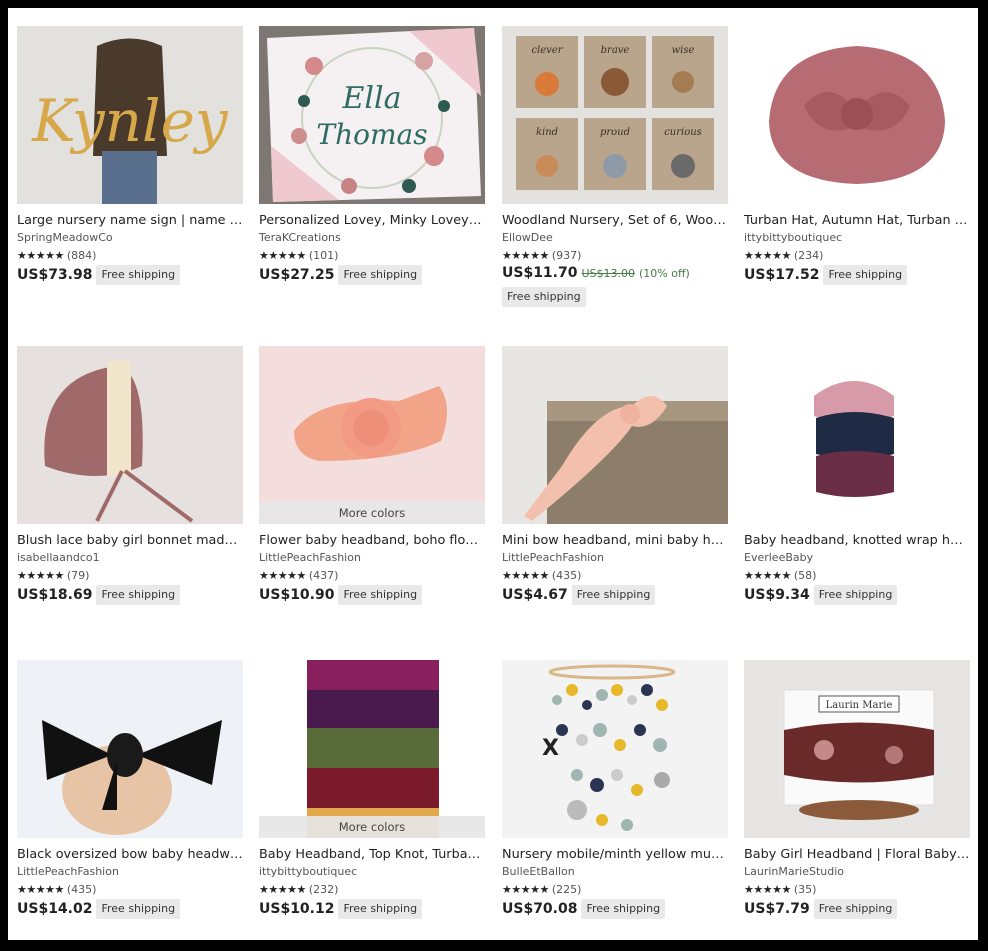 This screenshot has width=988, height=951. I want to click on shop-name: LaurinMarieStudio, so click(857, 872).